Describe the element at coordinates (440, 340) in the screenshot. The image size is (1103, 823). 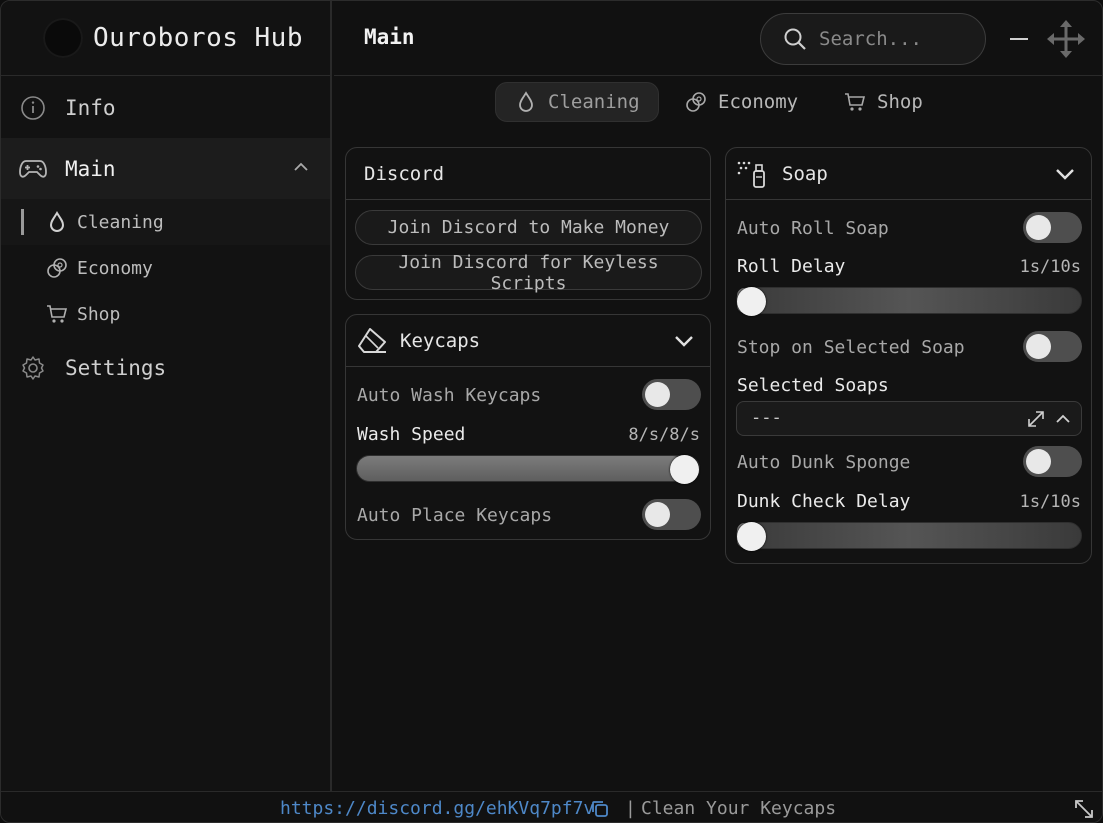
I see `card-title: Keycaps` at that location.